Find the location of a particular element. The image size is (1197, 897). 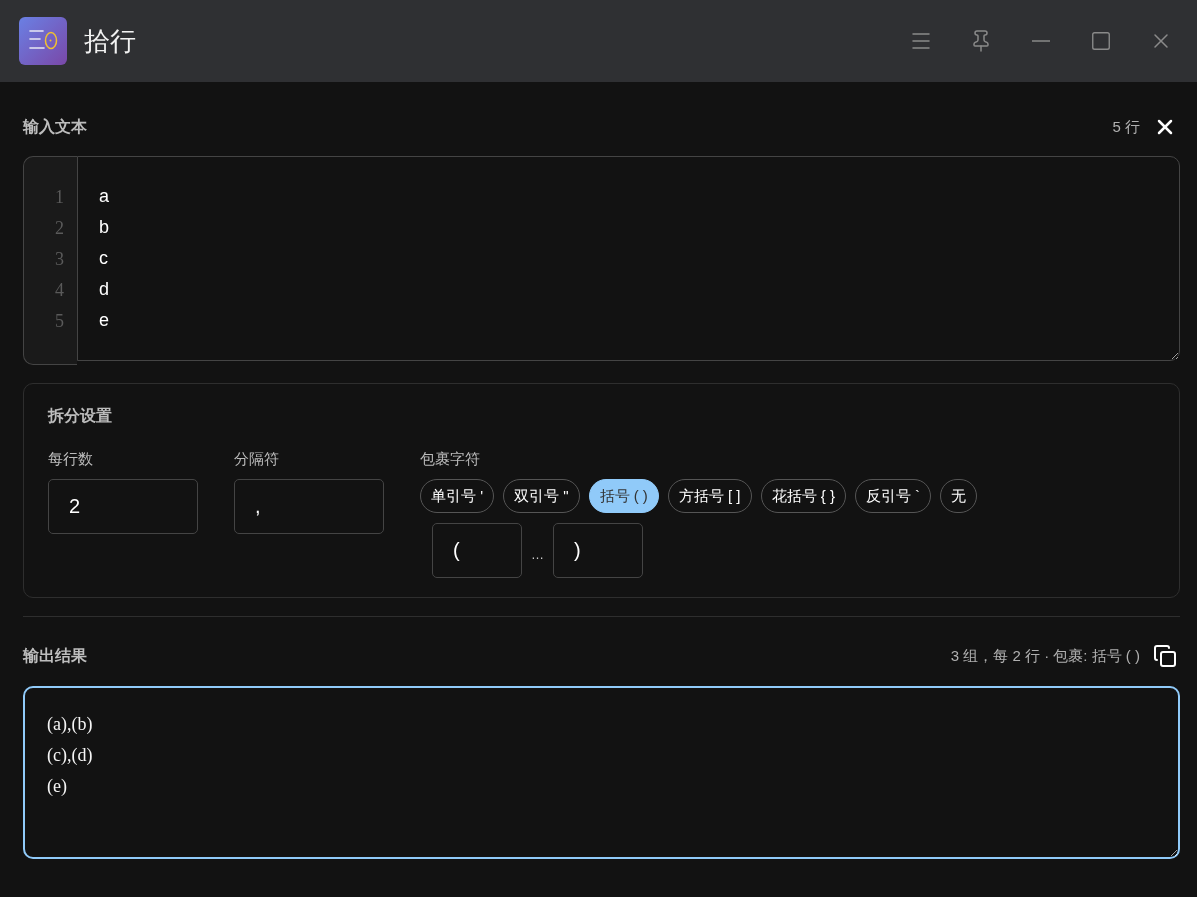

field-label: 分隔符 is located at coordinates (256, 459).